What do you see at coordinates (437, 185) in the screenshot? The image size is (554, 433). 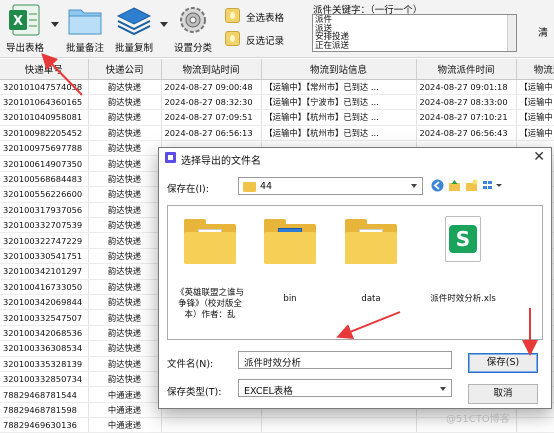 I see `back-icon` at bounding box center [437, 185].